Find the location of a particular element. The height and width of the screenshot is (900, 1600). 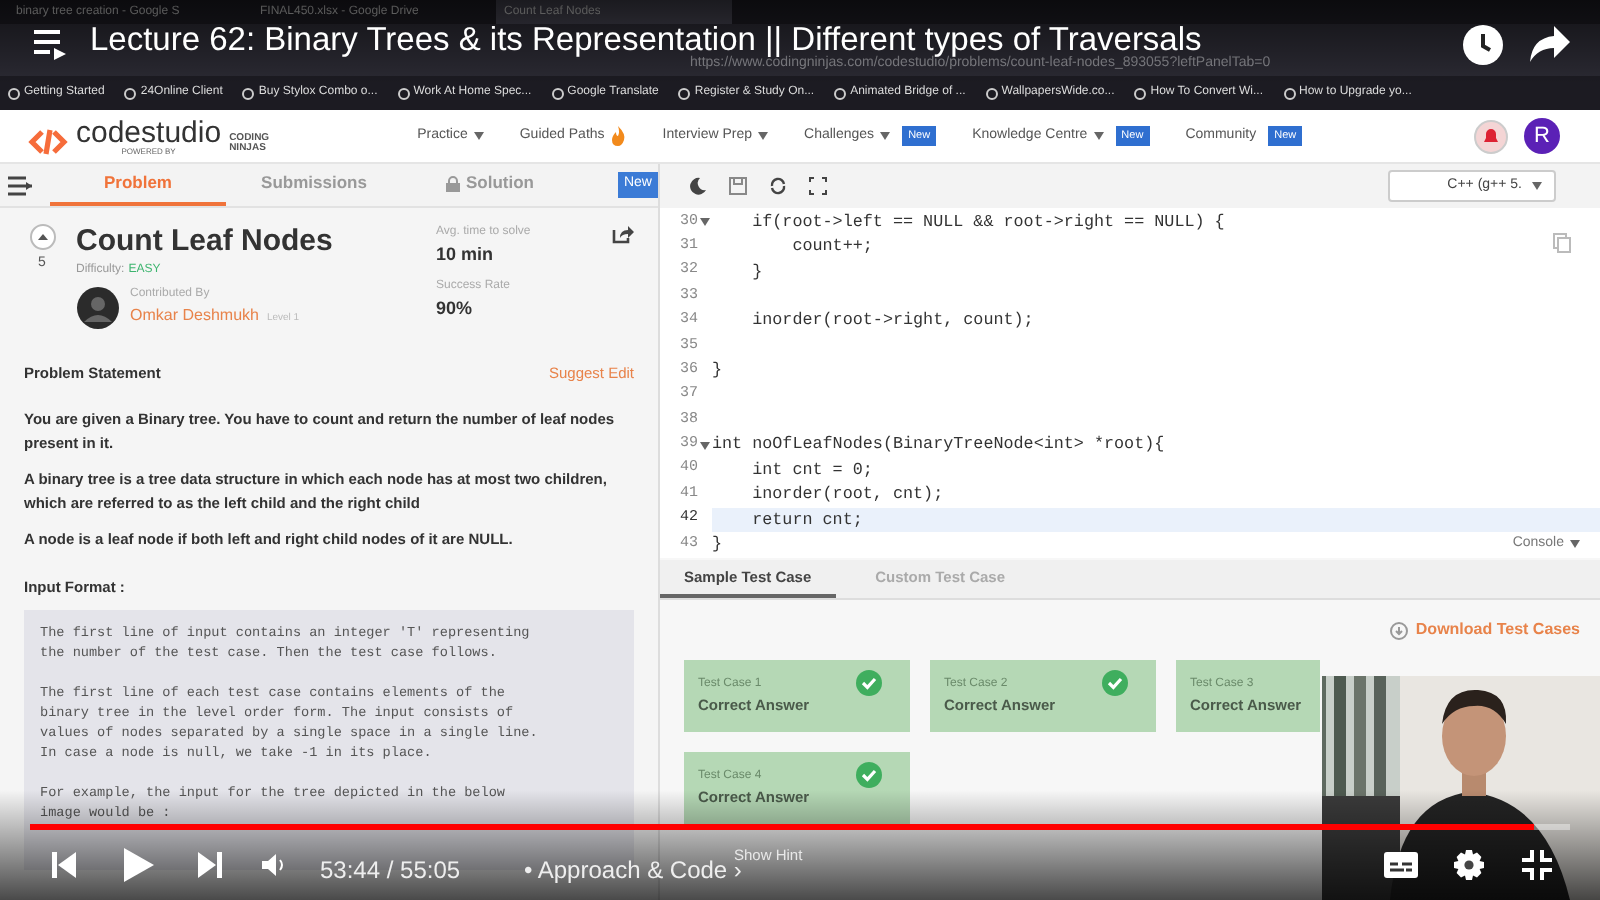

moon-icon is located at coordinates (698, 186).